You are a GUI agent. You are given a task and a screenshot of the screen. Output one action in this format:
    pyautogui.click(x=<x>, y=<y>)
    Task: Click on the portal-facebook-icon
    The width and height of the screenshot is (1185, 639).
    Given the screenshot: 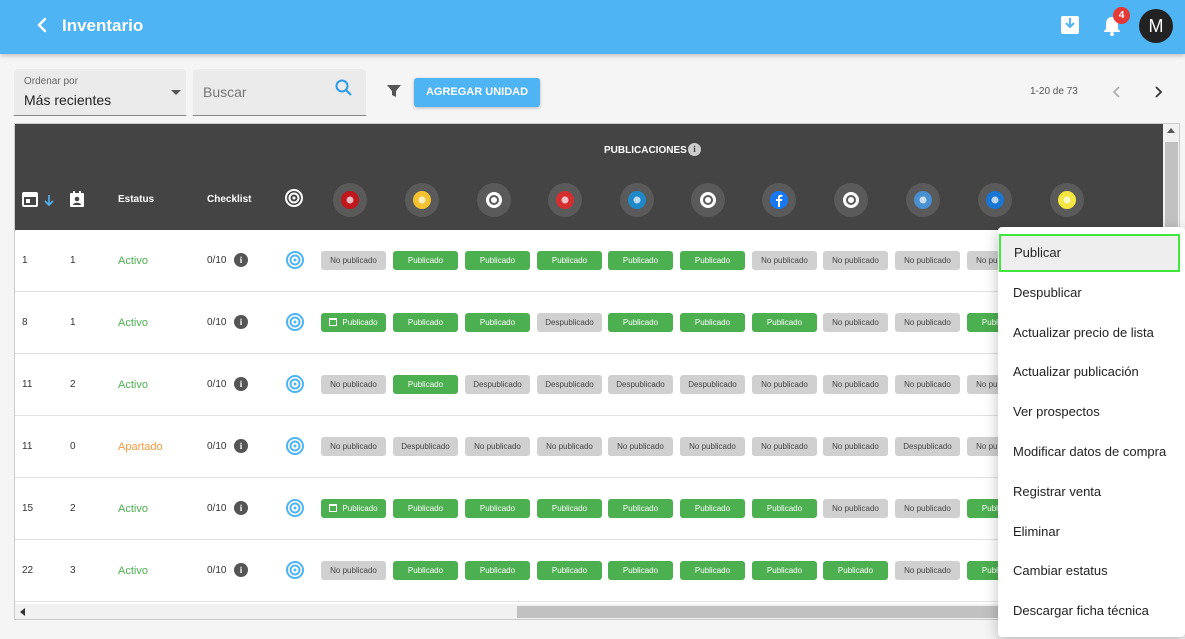 What is the action you would take?
    pyautogui.click(x=779, y=200)
    